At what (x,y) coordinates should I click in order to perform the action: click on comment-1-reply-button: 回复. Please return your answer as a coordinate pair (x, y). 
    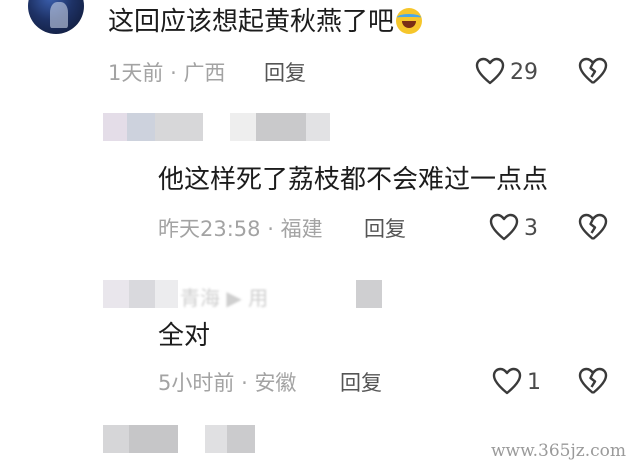
    Looking at the image, I should click on (285, 73).